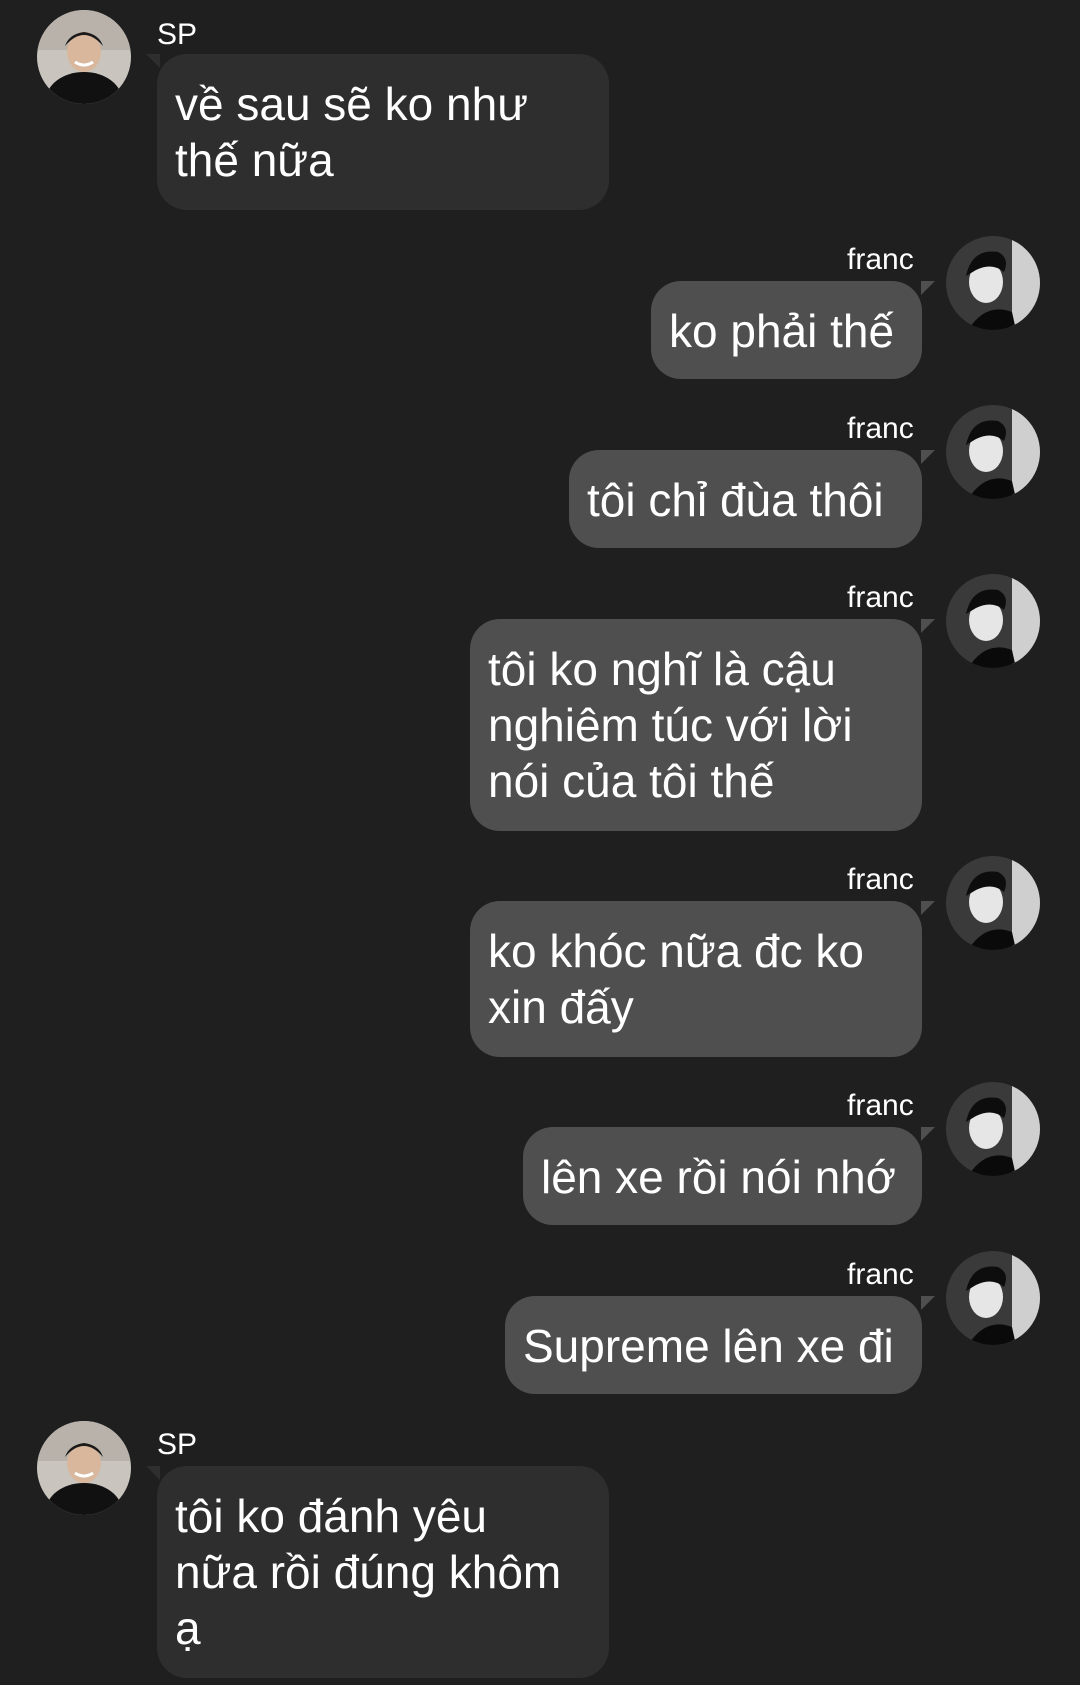 Image resolution: width=1080 pixels, height=1685 pixels. What do you see at coordinates (722, 1176) in the screenshot?
I see `message-bubble: lên xe rồi nói nhớ` at bounding box center [722, 1176].